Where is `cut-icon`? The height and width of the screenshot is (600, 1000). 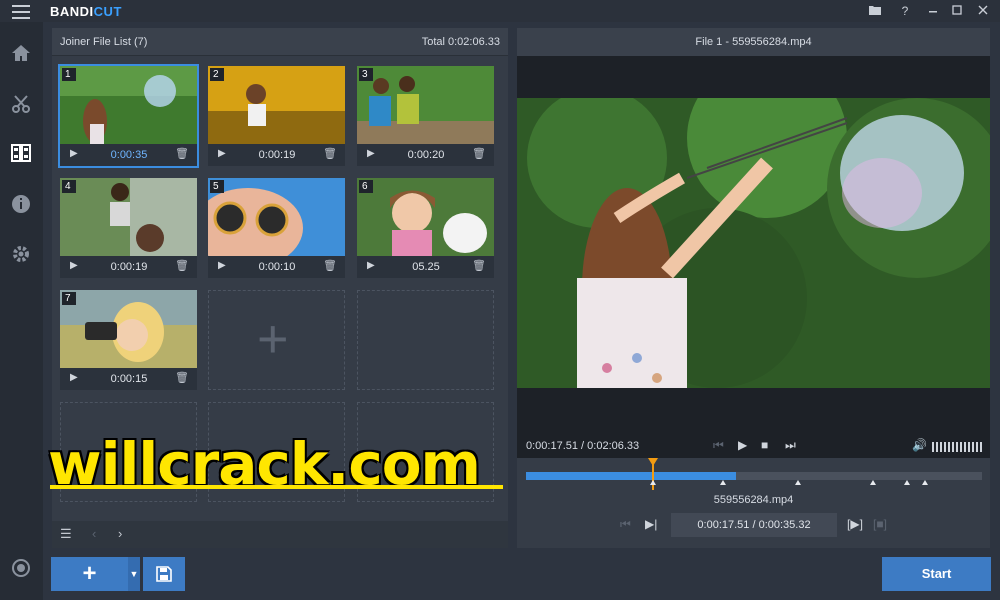
cut-icon is located at coordinates (21, 105).